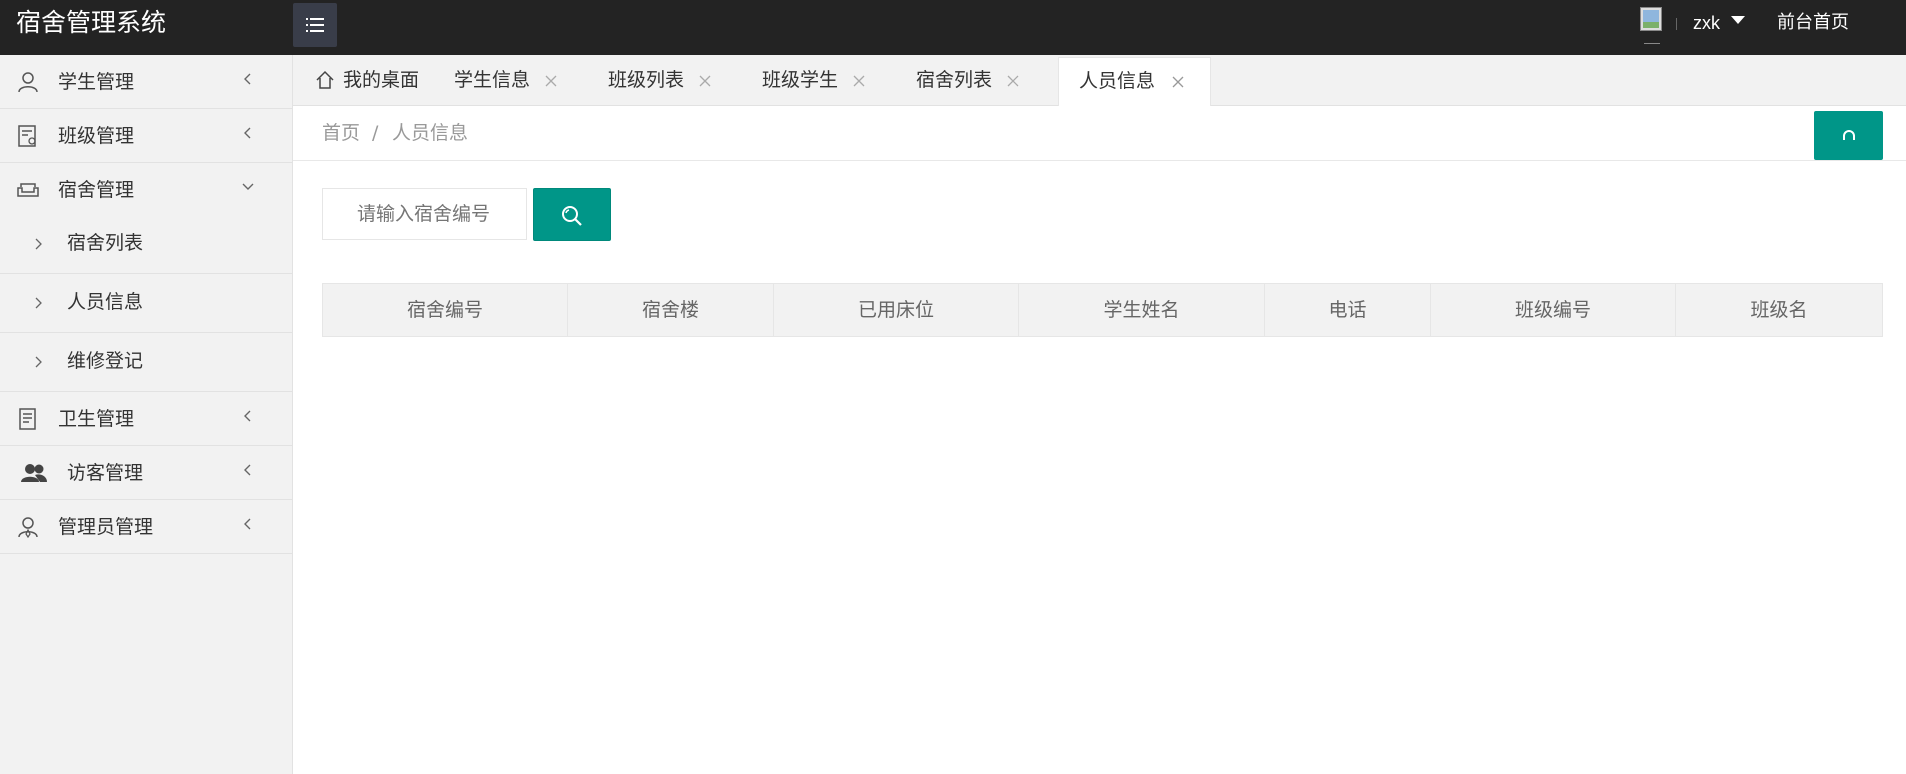  What do you see at coordinates (96, 82) in the screenshot?
I see `sidebar-item-label: 学生管理` at bounding box center [96, 82].